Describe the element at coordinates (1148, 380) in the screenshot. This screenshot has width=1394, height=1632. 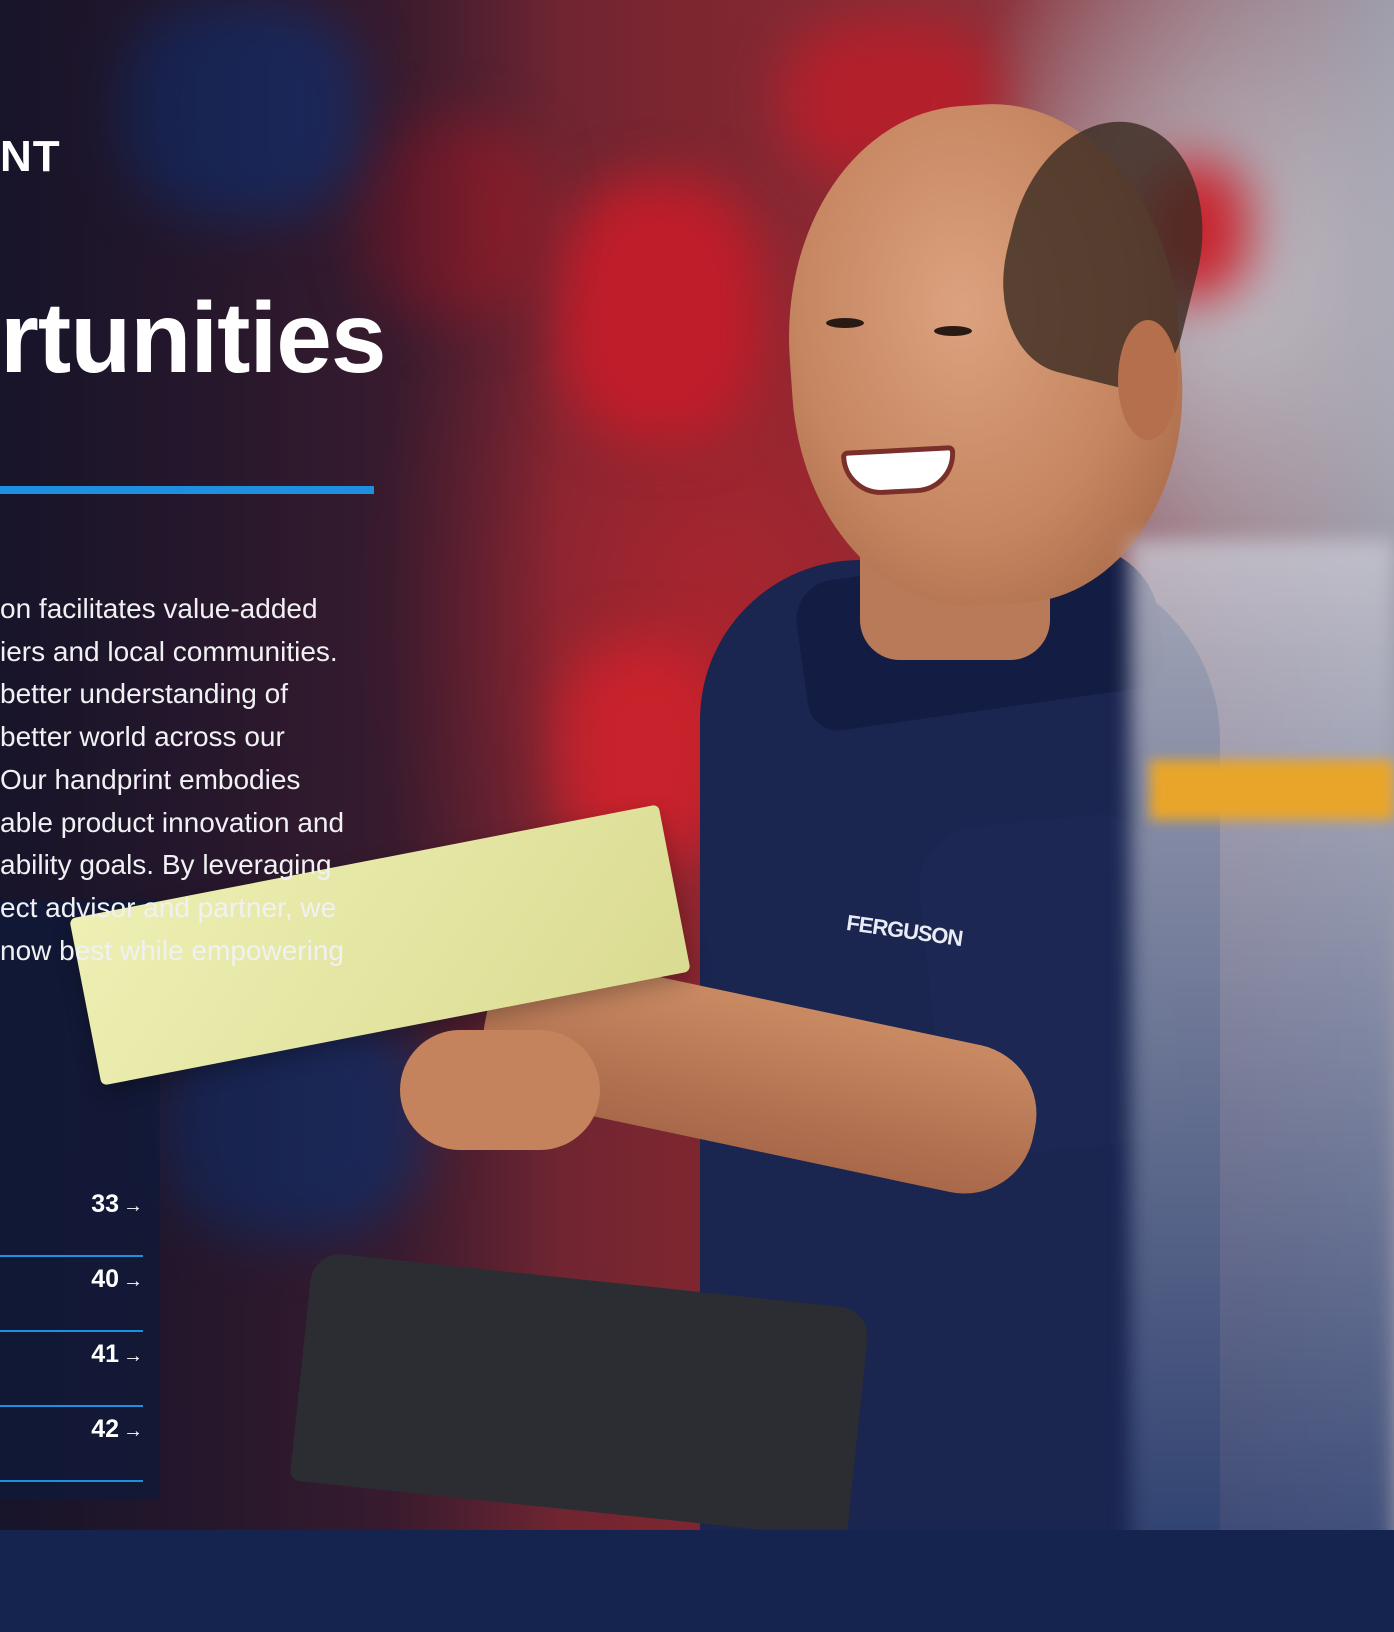
I see `person-ear` at that location.